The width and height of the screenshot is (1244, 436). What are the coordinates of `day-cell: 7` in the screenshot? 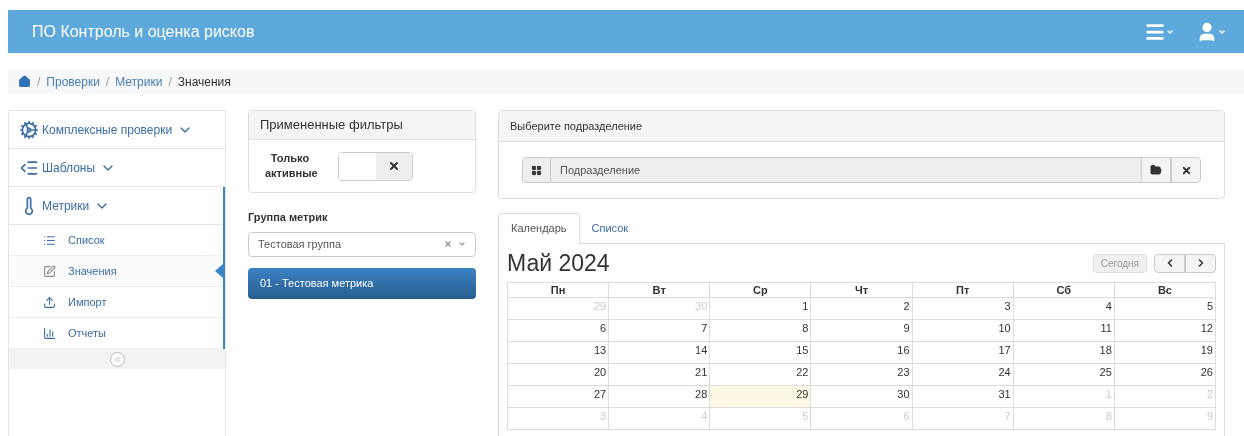 It's located at (660, 331).